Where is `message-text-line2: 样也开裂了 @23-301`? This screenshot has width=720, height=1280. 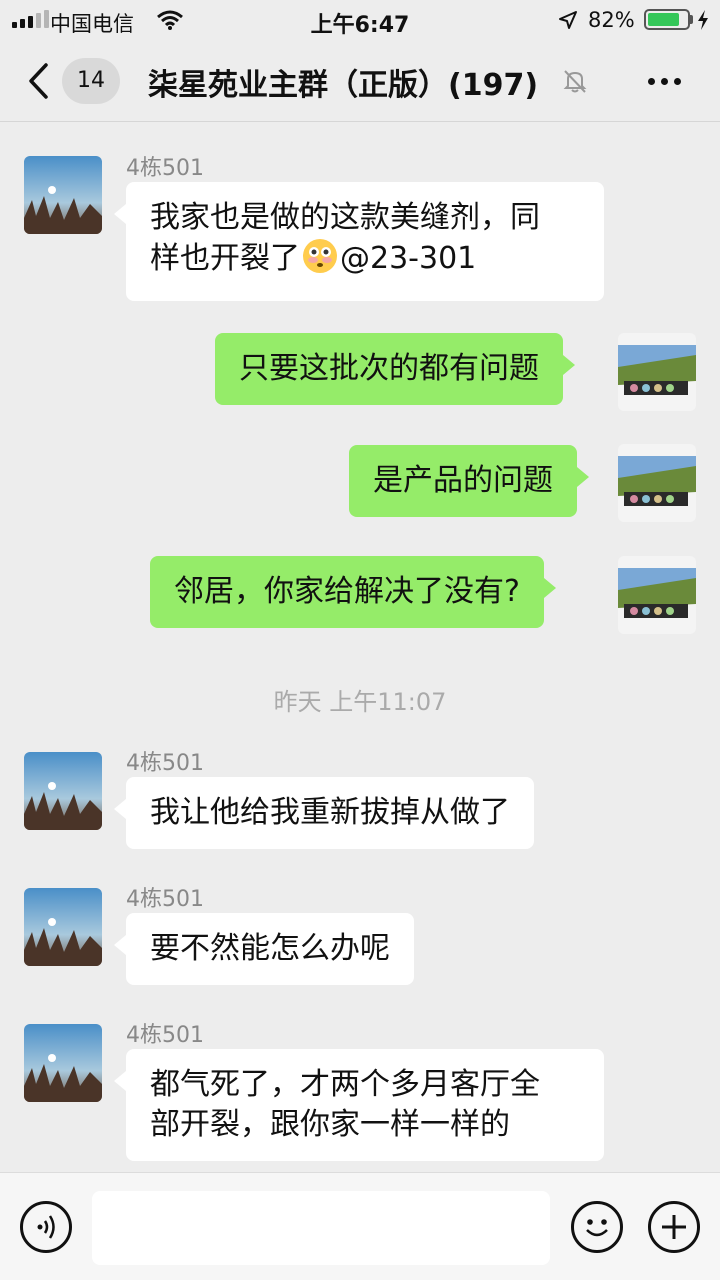
message-text-line2: 样也开裂了 @23-301 is located at coordinates (365, 261).